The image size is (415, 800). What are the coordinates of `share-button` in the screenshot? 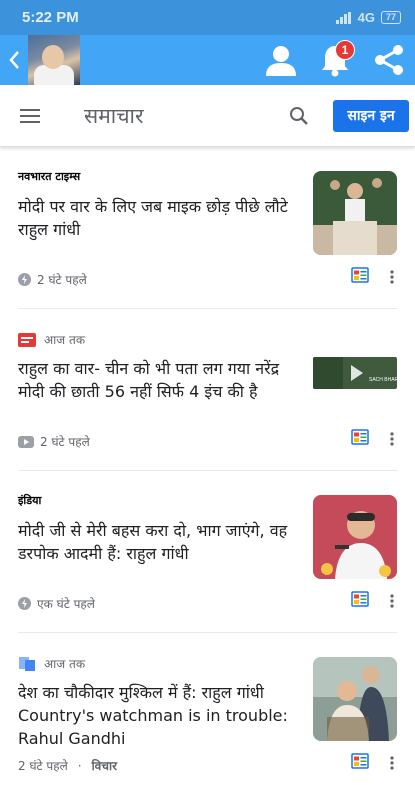 It's located at (389, 60).